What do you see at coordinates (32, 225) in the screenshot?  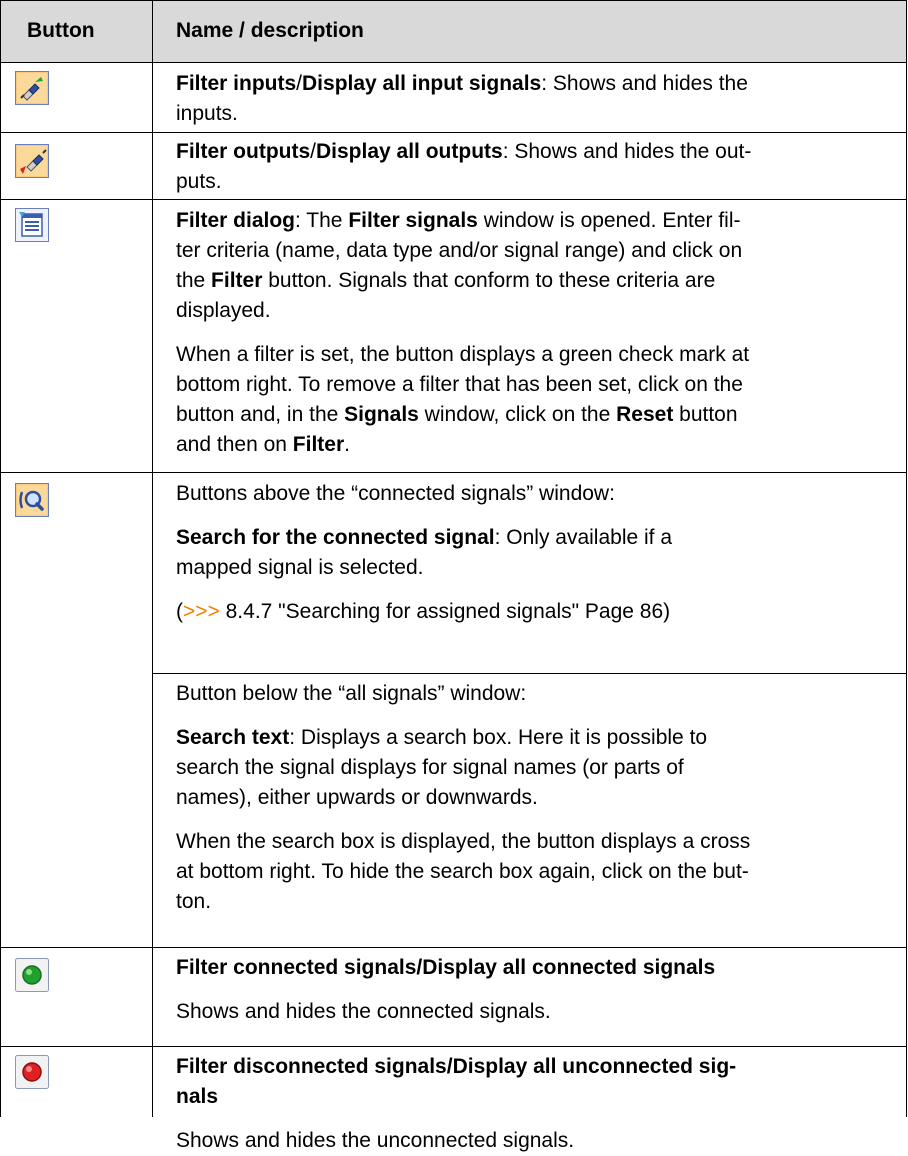 I see `filter-dialog-icon` at bounding box center [32, 225].